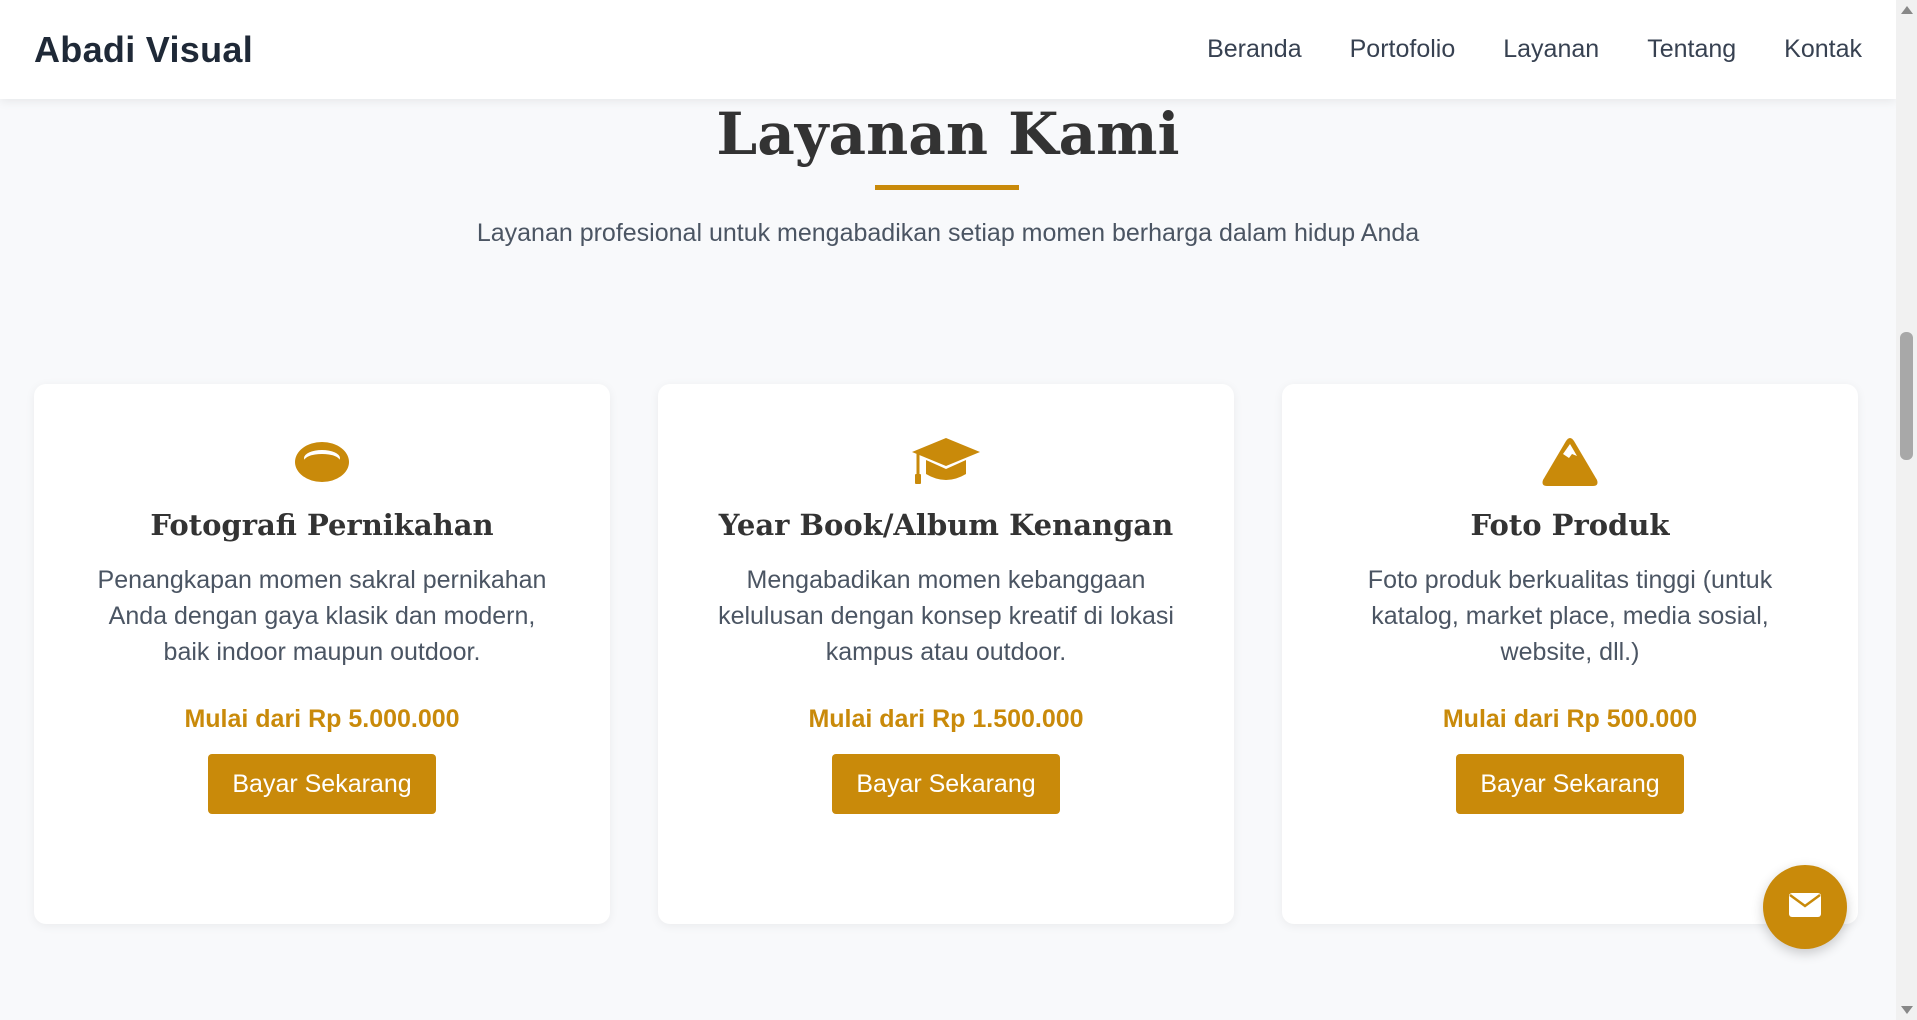 The height and width of the screenshot is (1020, 1917). Describe the element at coordinates (1570, 462) in the screenshot. I see `mountain-icon` at that location.